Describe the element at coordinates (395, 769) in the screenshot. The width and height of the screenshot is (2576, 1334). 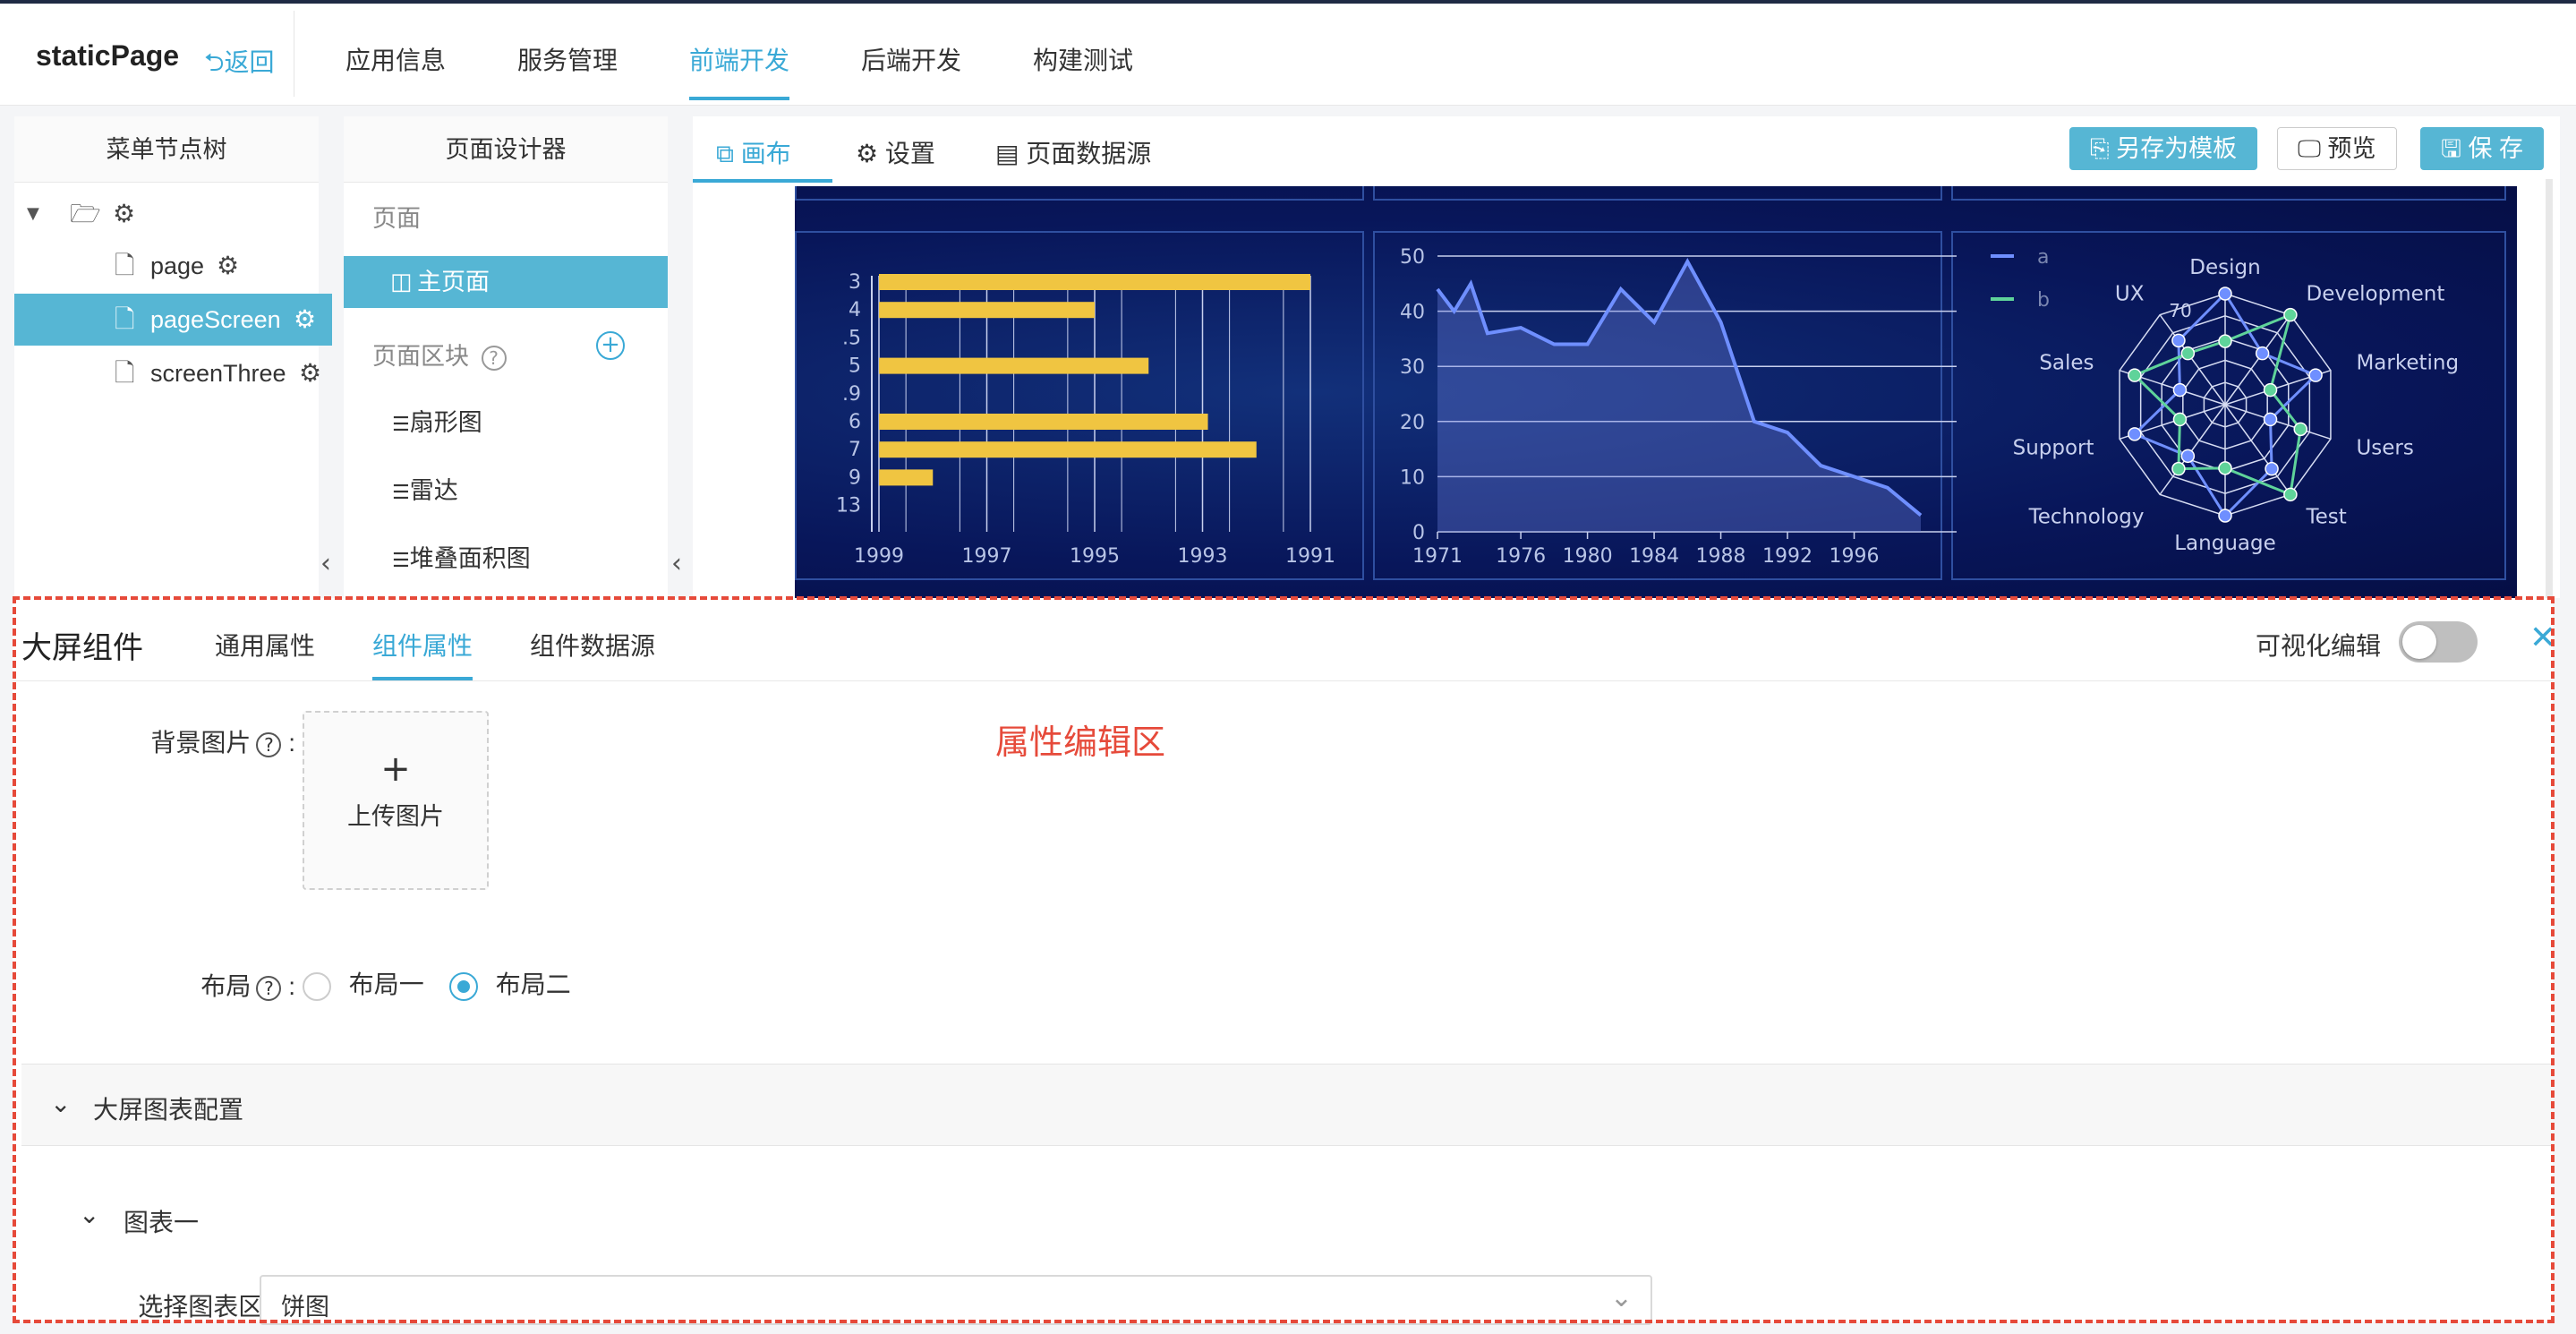
I see `plus-icon: +` at that location.